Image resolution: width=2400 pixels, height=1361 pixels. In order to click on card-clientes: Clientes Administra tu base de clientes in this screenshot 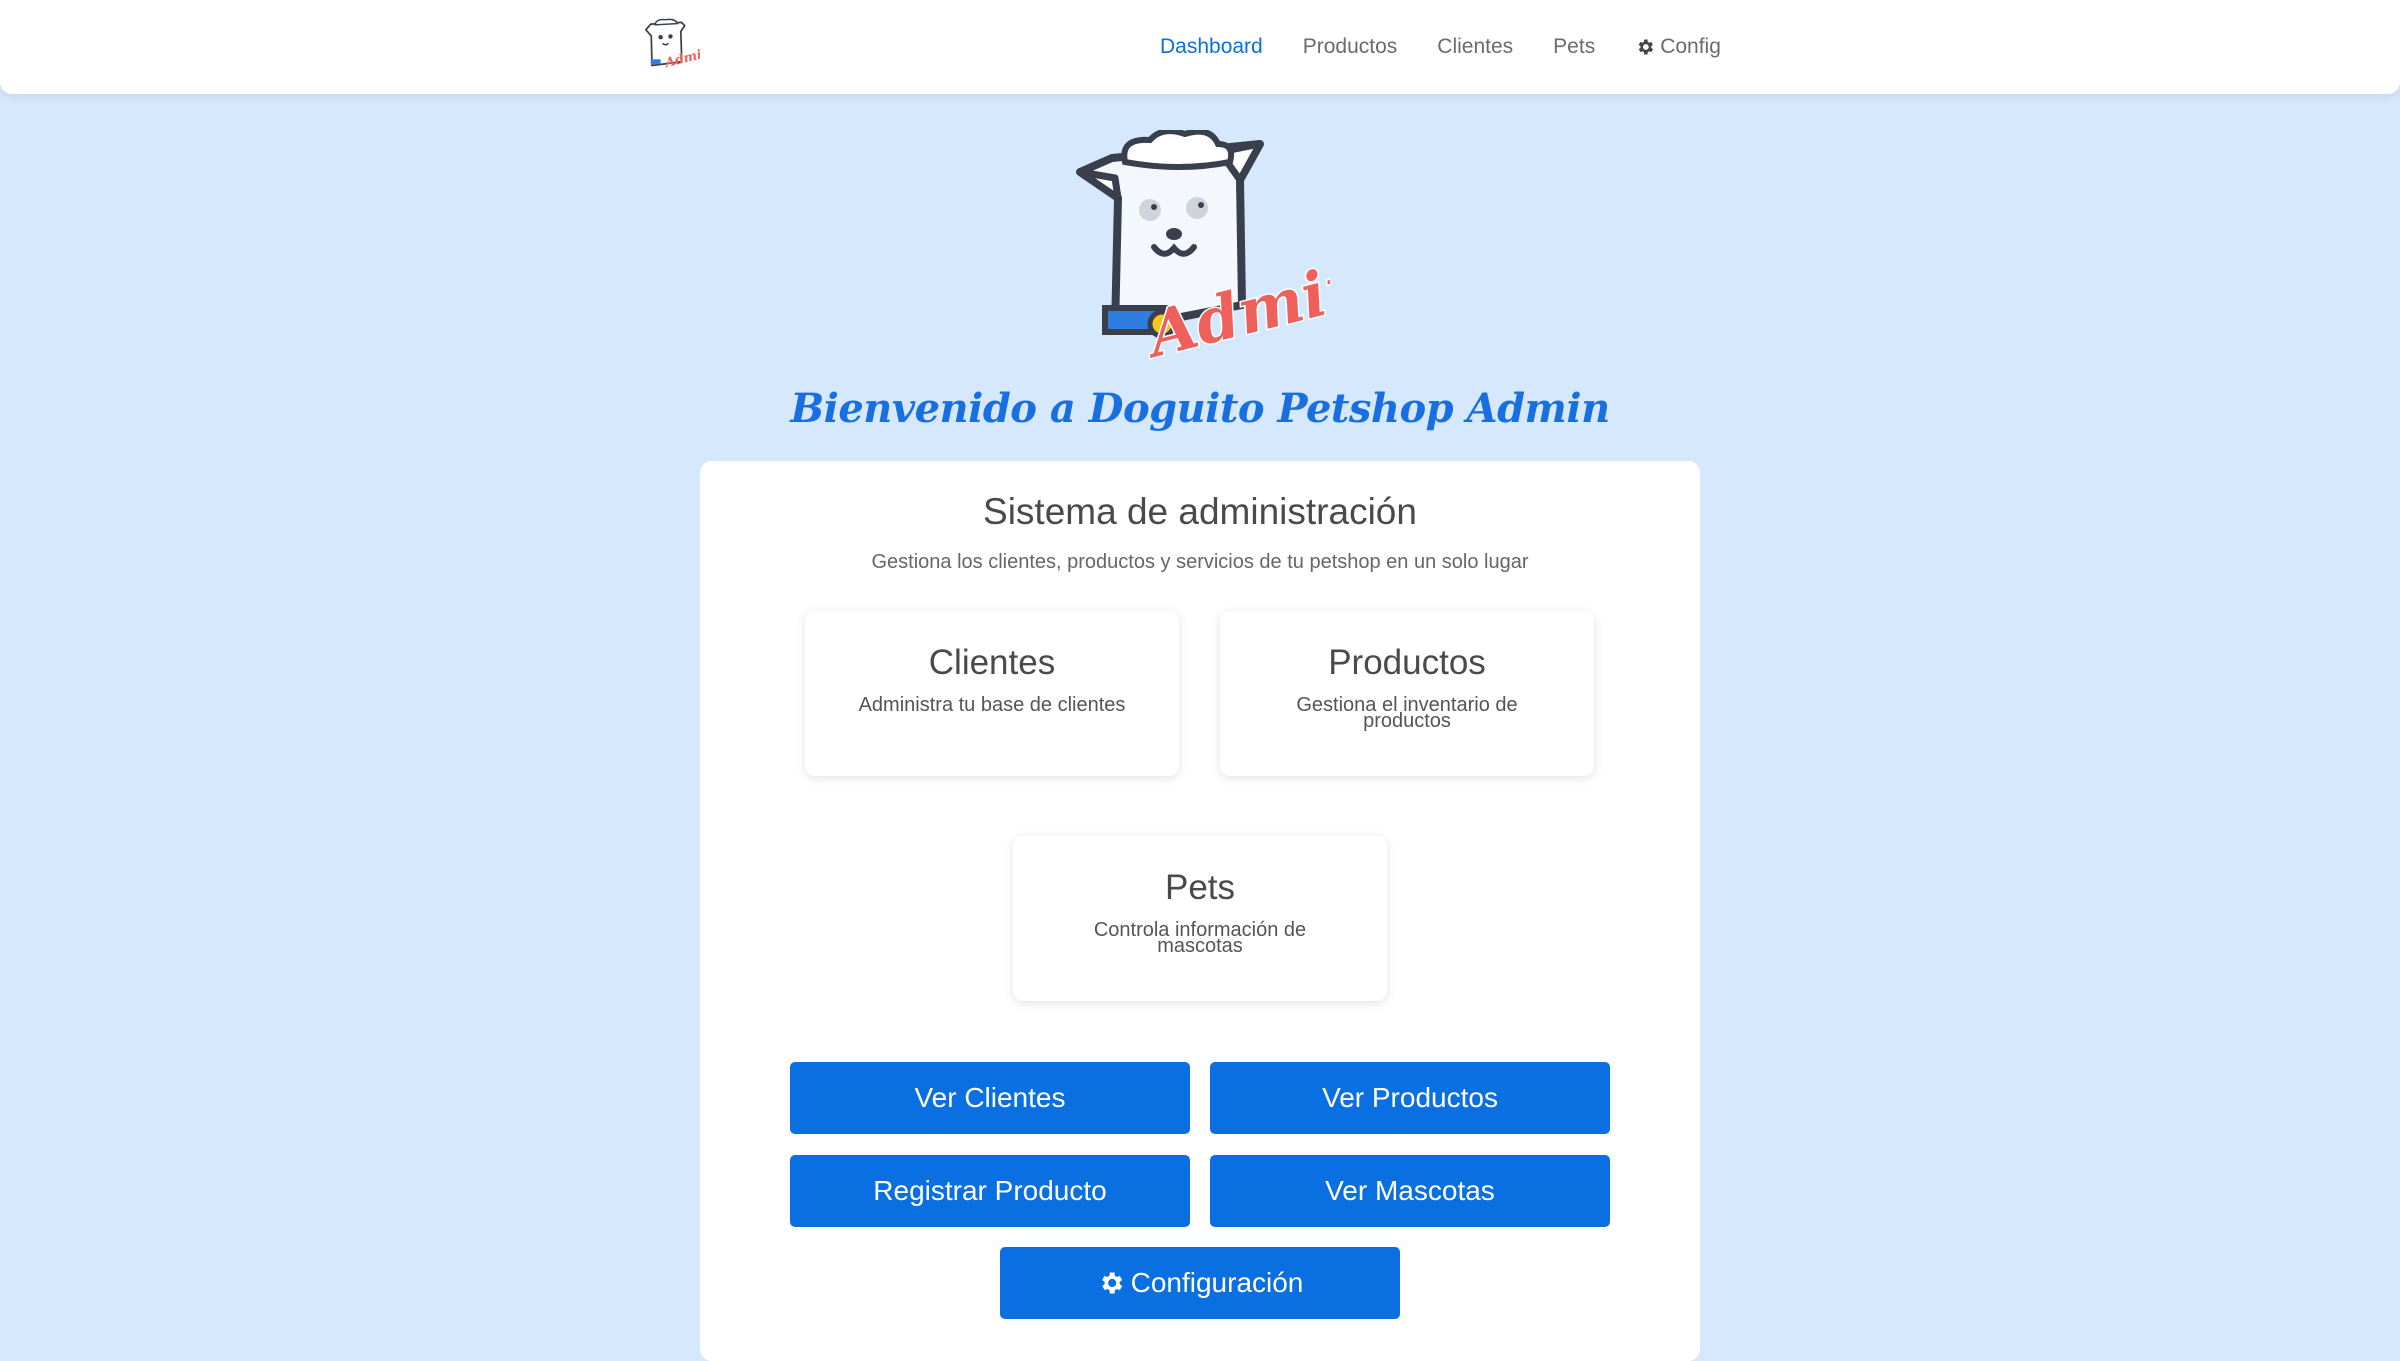, I will do `click(992, 693)`.